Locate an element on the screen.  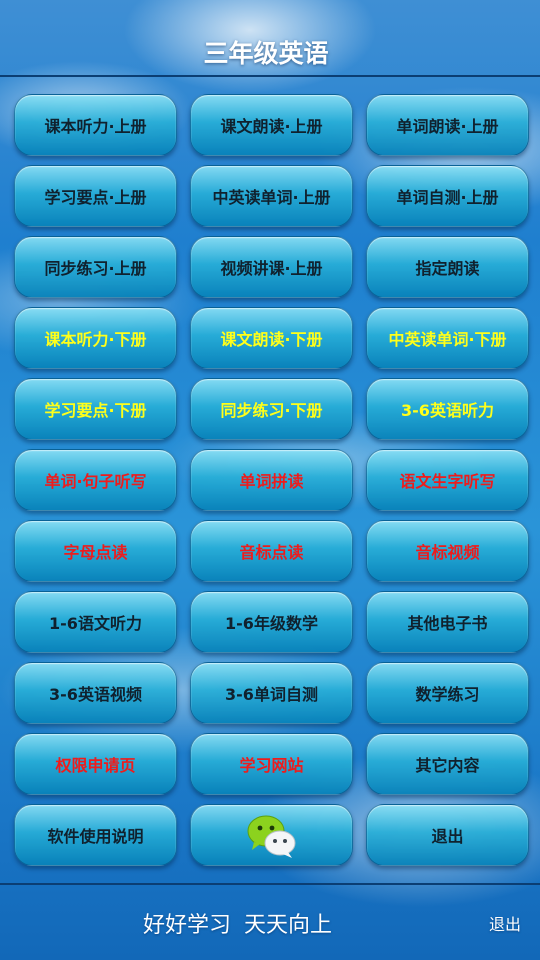
header-divider is located at coordinates (270, 76).